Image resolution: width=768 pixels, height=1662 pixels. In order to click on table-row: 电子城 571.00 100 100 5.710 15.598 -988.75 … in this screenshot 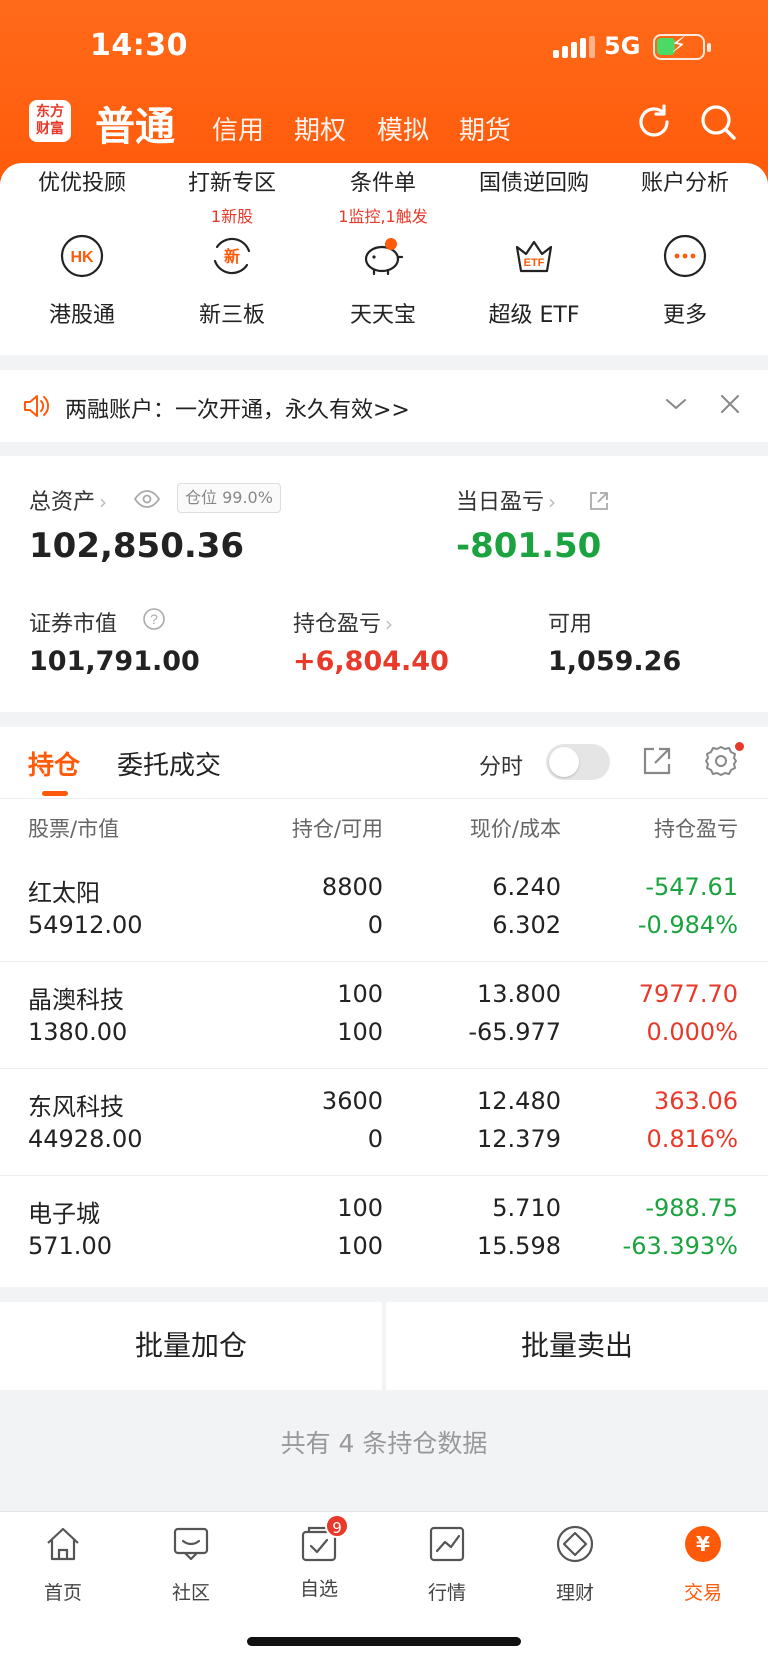, I will do `click(384, 1229)`.